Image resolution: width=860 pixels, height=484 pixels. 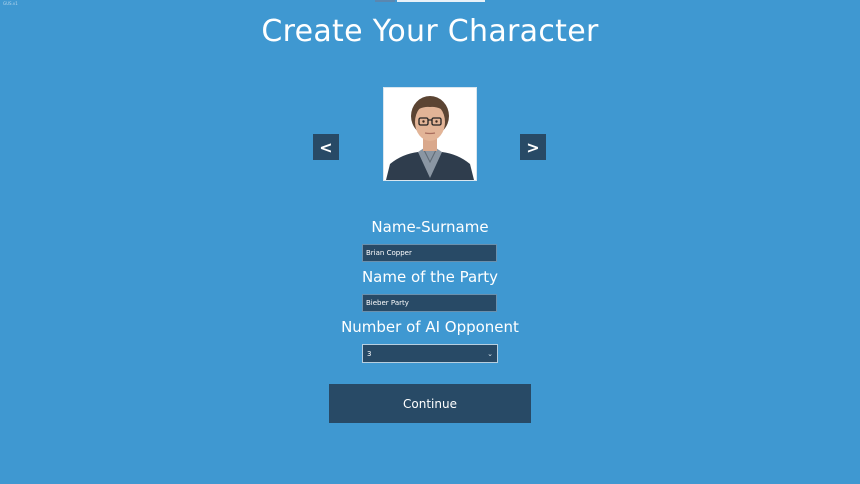 What do you see at coordinates (10, 3) in the screenshot?
I see `window-corner-label: GUS.v1` at bounding box center [10, 3].